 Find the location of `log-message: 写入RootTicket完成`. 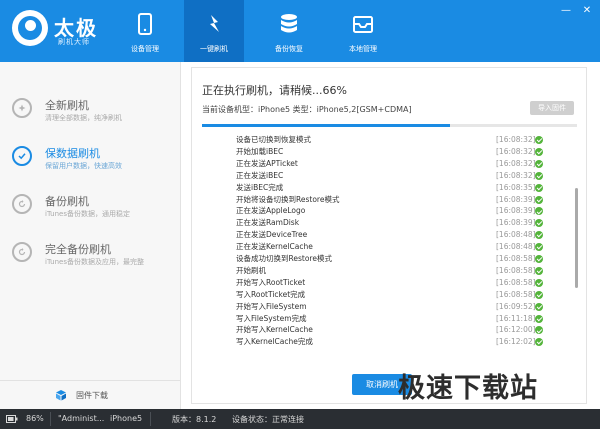

log-message: 写入RootTicket完成 is located at coordinates (271, 294).